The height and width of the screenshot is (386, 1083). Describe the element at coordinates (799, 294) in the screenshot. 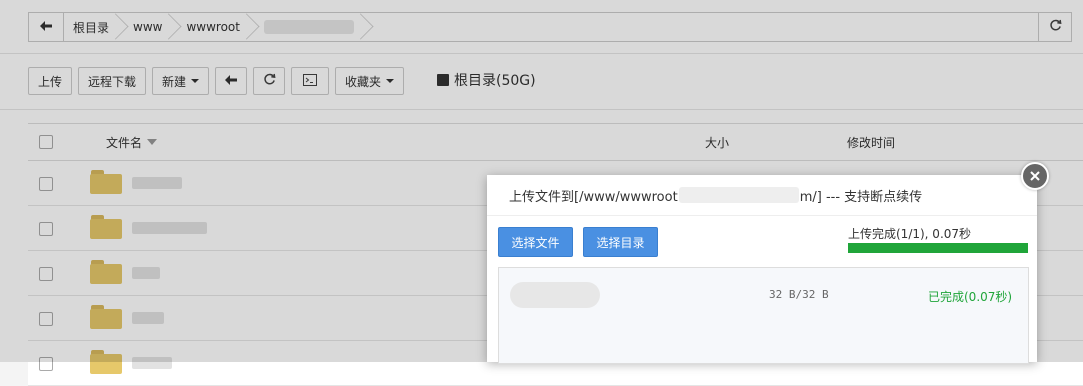

I see `upload-file-size: 32 B/32 B` at that location.